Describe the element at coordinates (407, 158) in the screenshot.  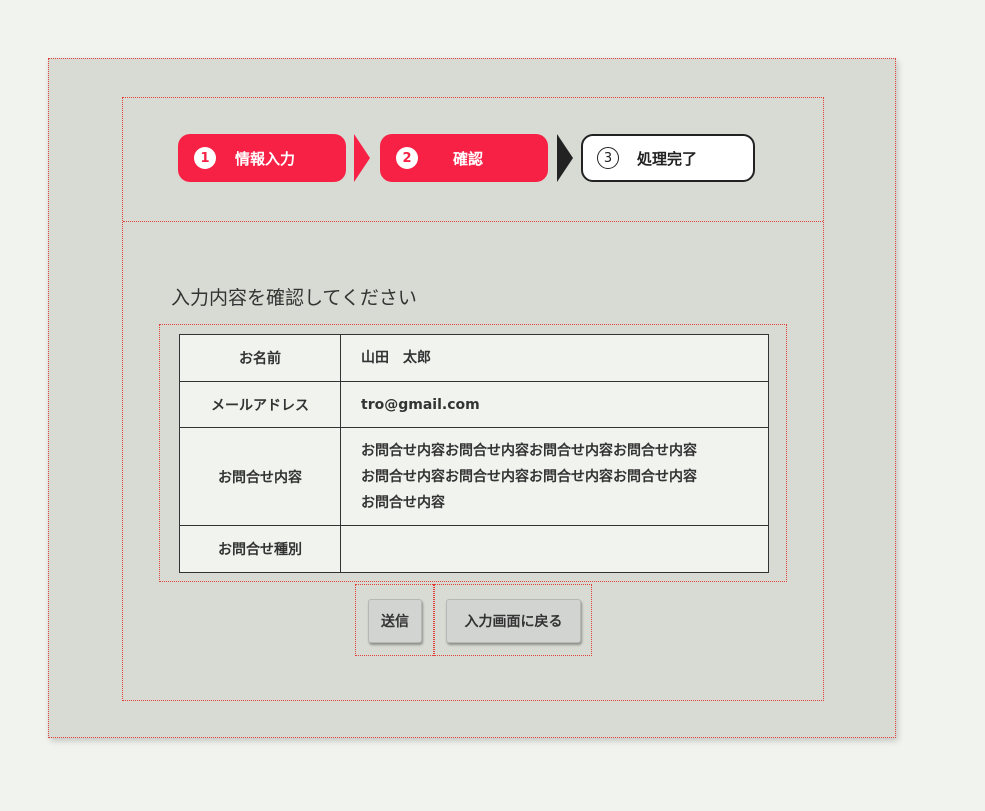
I see `step-number-2: 2` at that location.